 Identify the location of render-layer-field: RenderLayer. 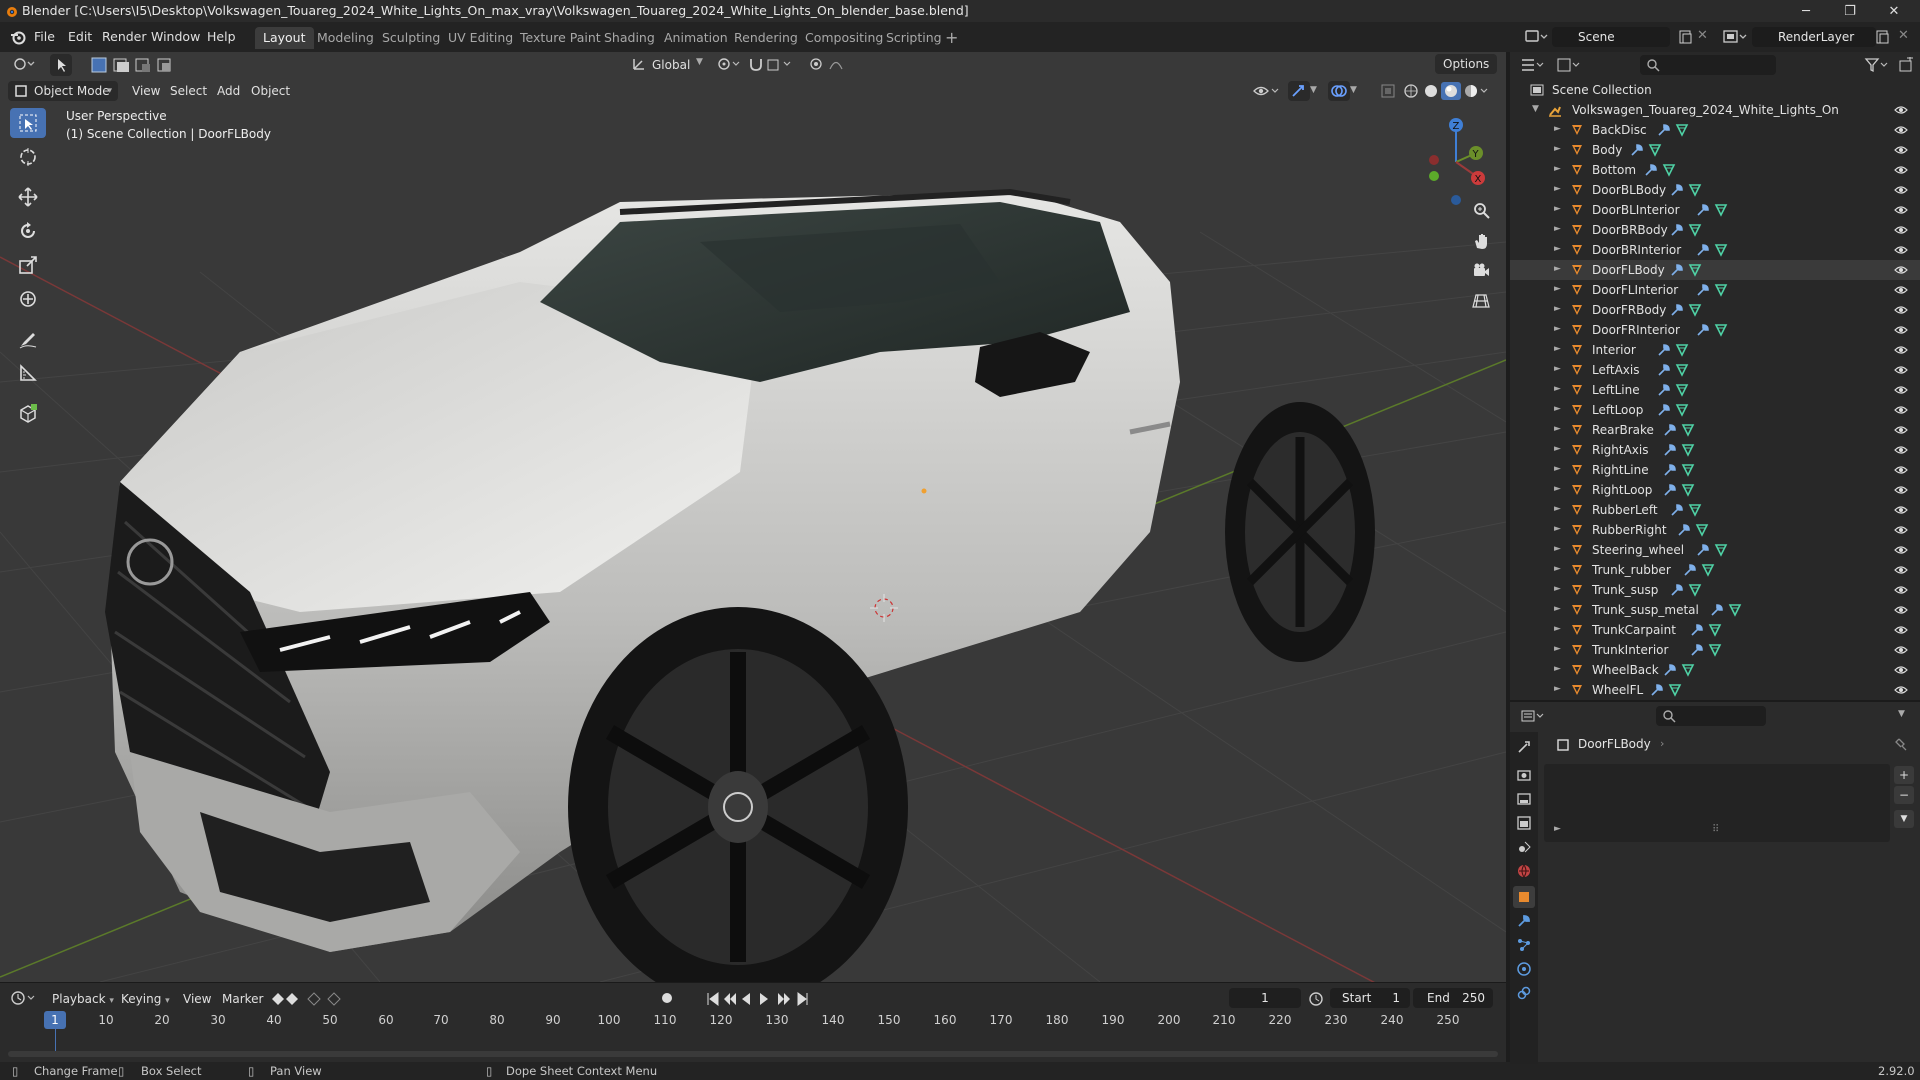
(1814, 37).